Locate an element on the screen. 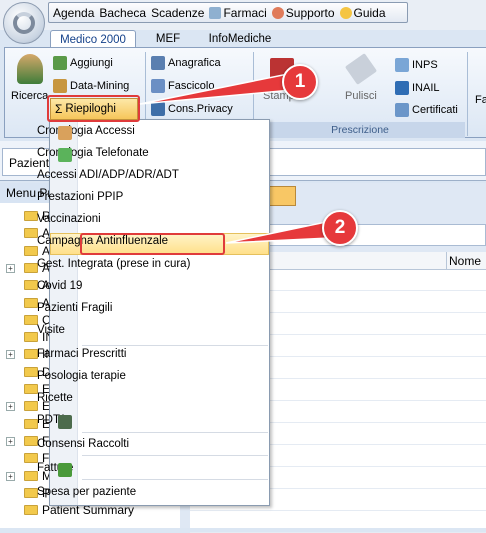 This screenshot has height=533, width=486. callout-2: 2 is located at coordinates (340, 228).